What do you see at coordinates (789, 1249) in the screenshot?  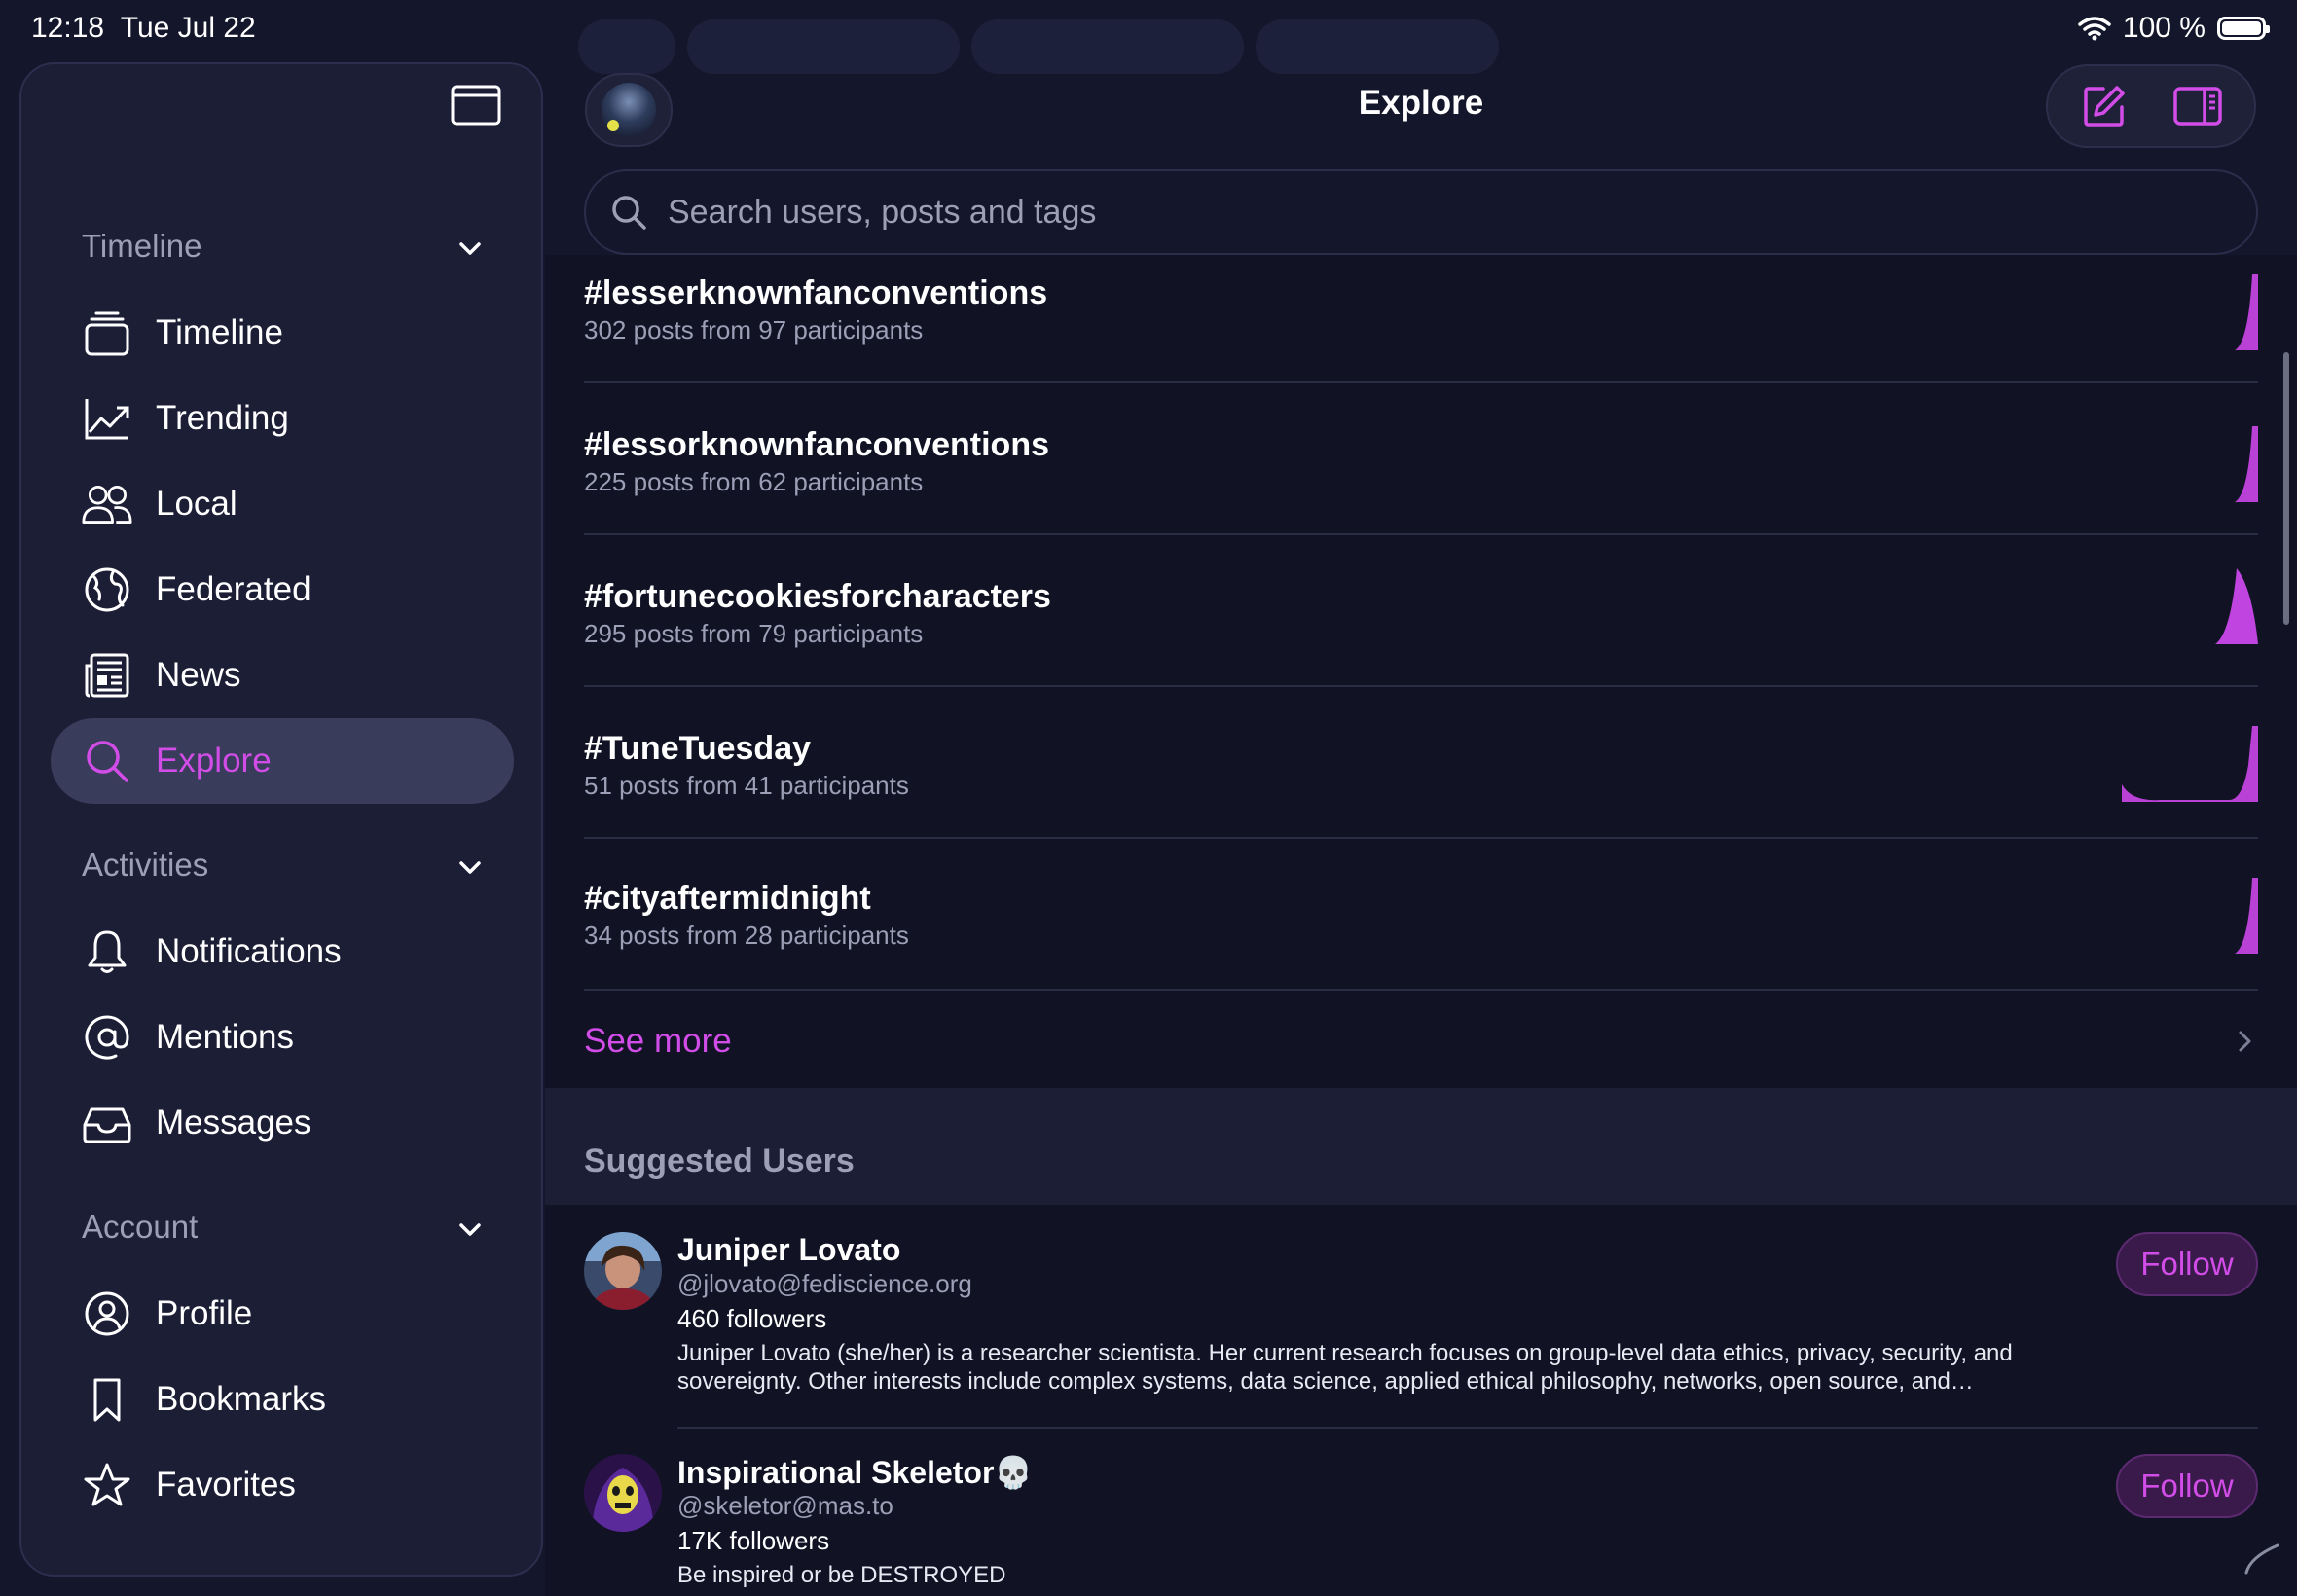 I see `user-name: Juniper Lovato` at bounding box center [789, 1249].